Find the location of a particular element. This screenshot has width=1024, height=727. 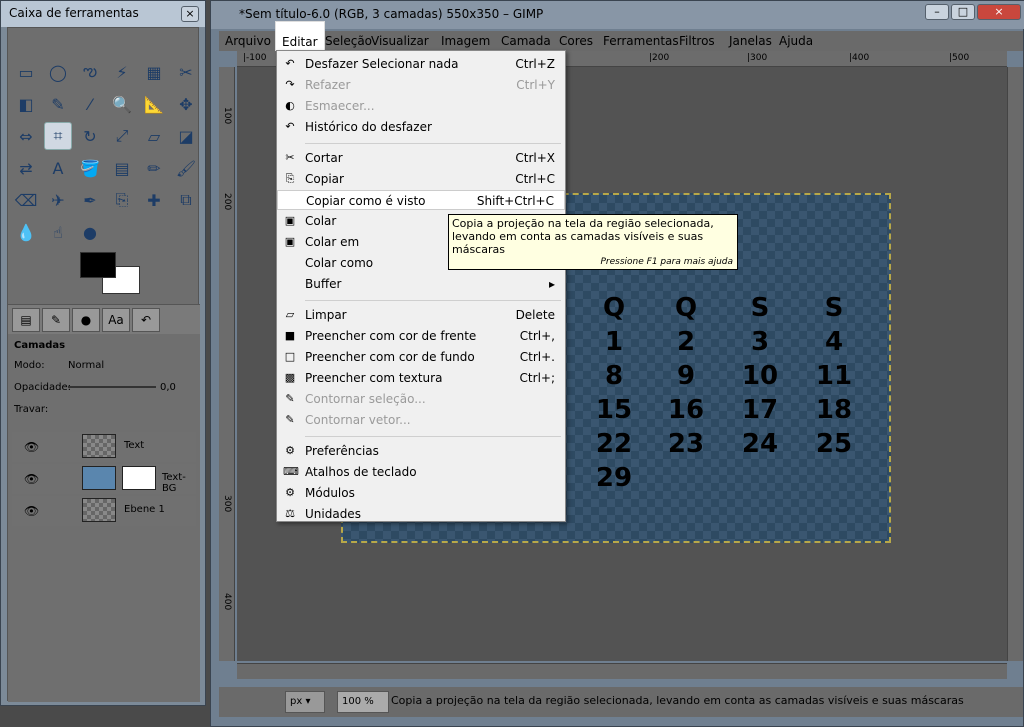

airbrush-icon: ✈ is located at coordinates (58, 200).